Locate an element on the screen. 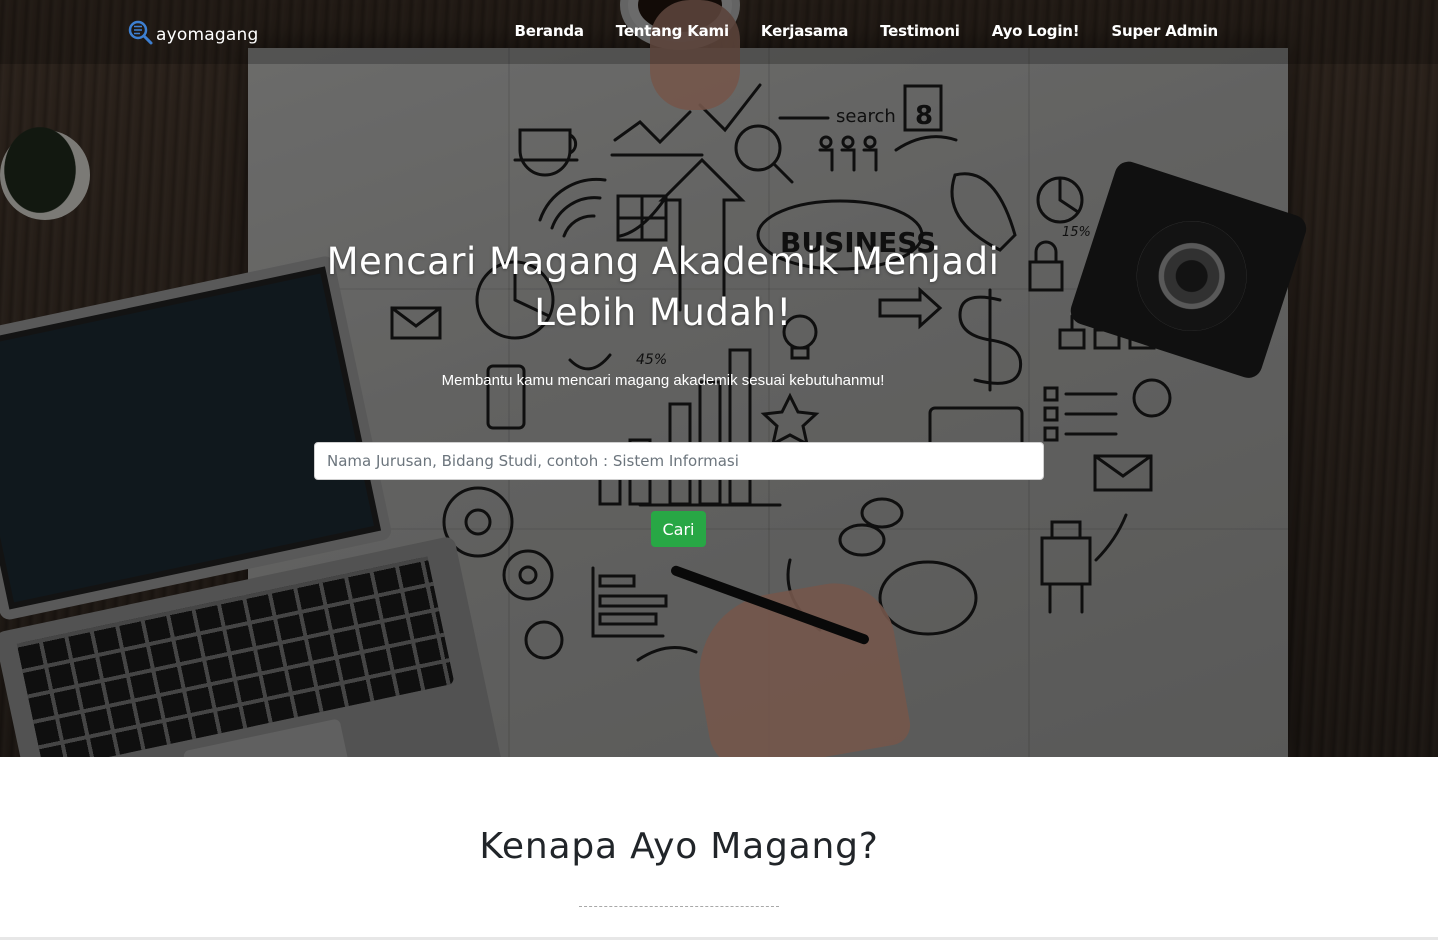  search-input is located at coordinates (679, 461).